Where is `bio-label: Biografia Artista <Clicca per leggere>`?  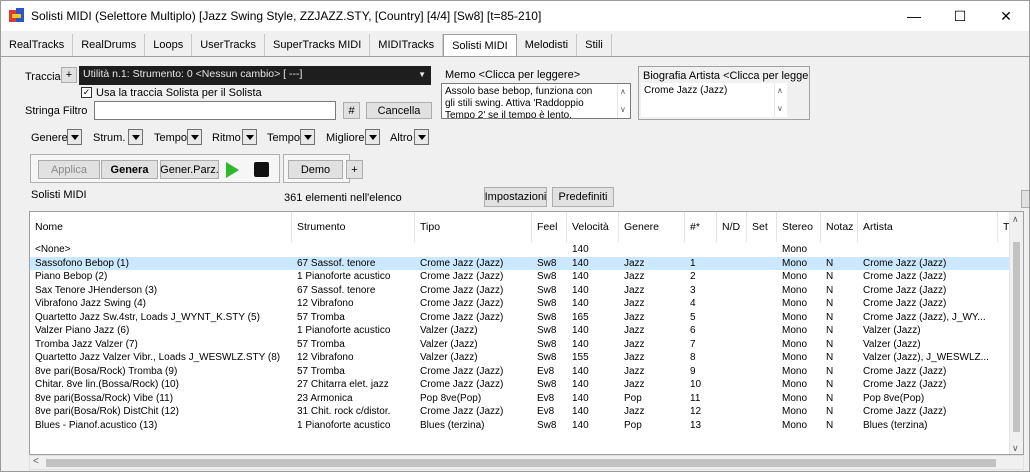
bio-label: Biografia Artista <Clicca per leggere> is located at coordinates (726, 76).